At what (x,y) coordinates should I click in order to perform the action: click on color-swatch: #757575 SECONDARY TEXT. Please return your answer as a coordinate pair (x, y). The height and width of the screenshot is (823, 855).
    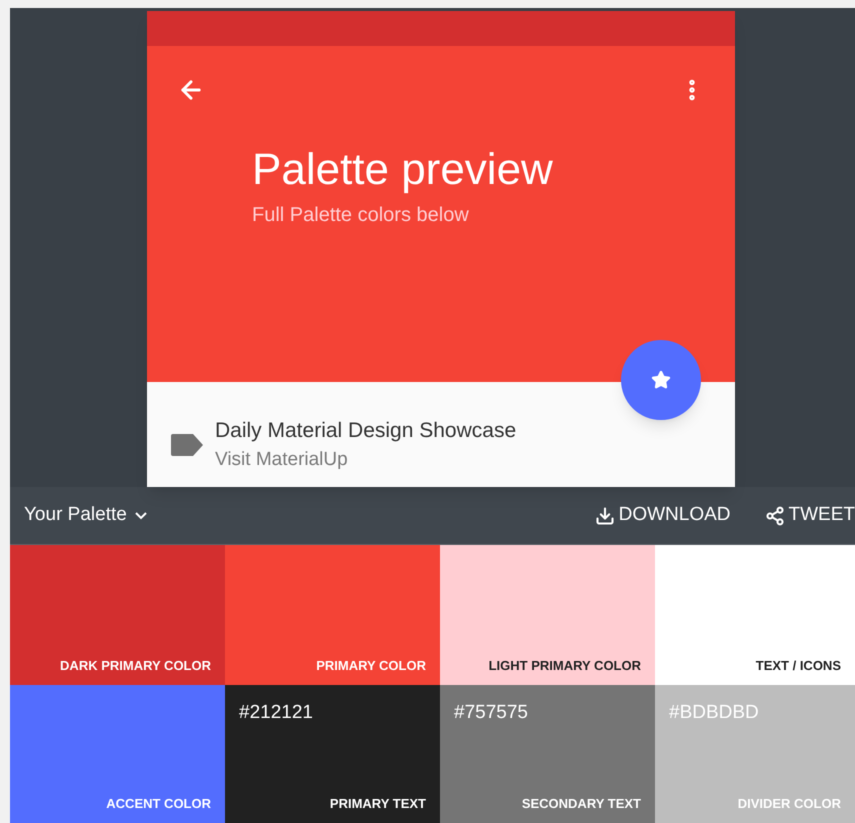
    Looking at the image, I should click on (547, 754).